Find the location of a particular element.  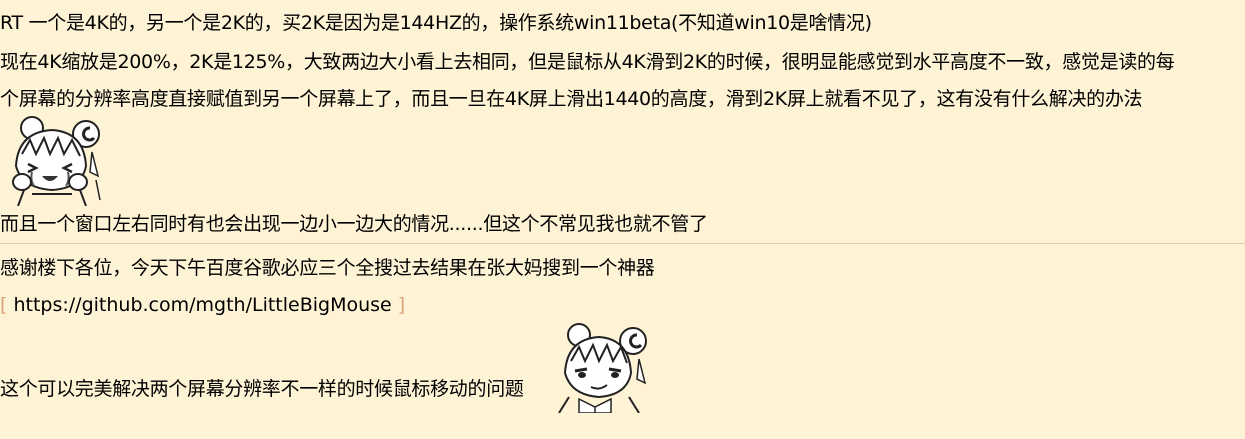

link-close-bracket: ] is located at coordinates (401, 305).